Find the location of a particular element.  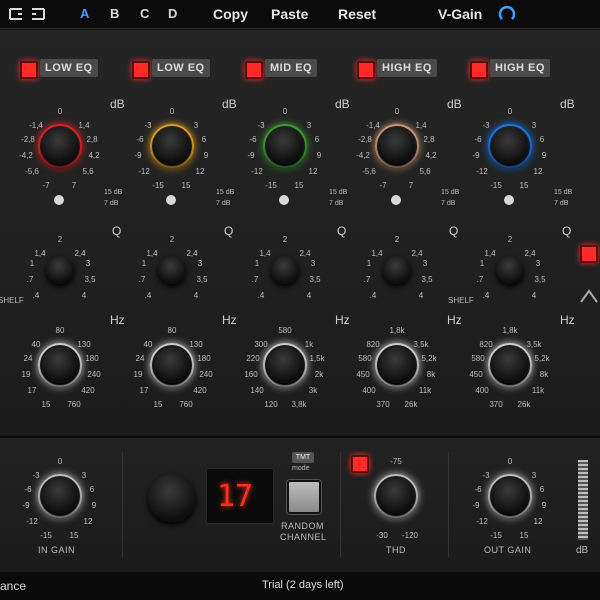

random-channel-button is located at coordinates (304, 497).